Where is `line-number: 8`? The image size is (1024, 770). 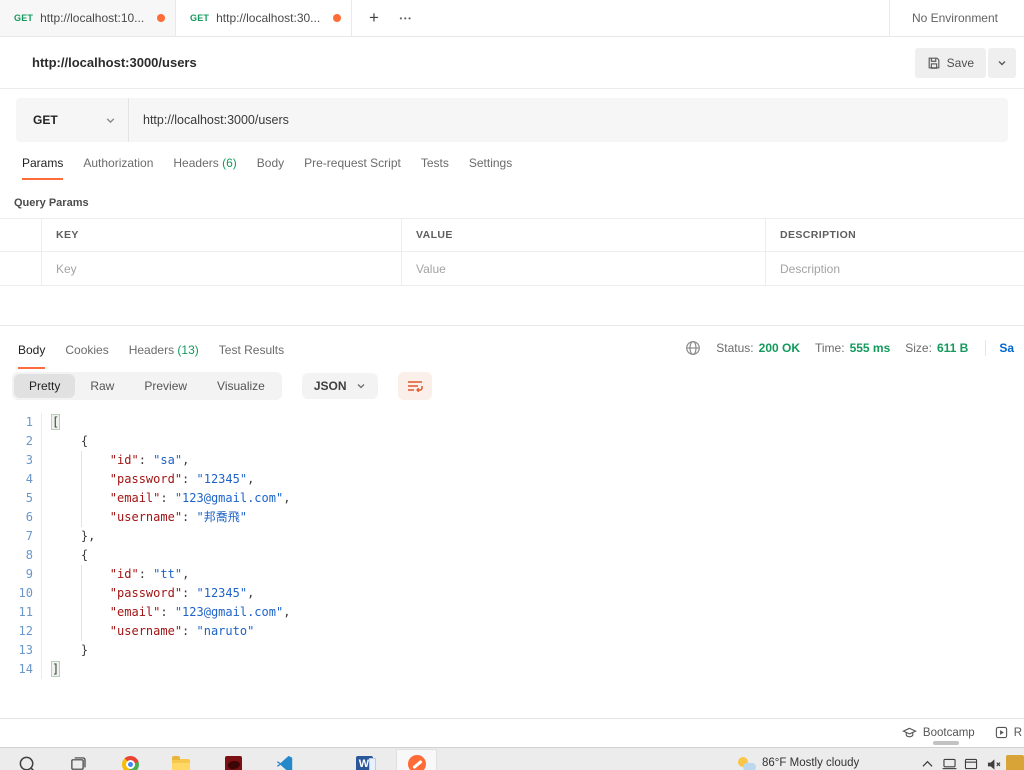 line-number: 8 is located at coordinates (21, 555).